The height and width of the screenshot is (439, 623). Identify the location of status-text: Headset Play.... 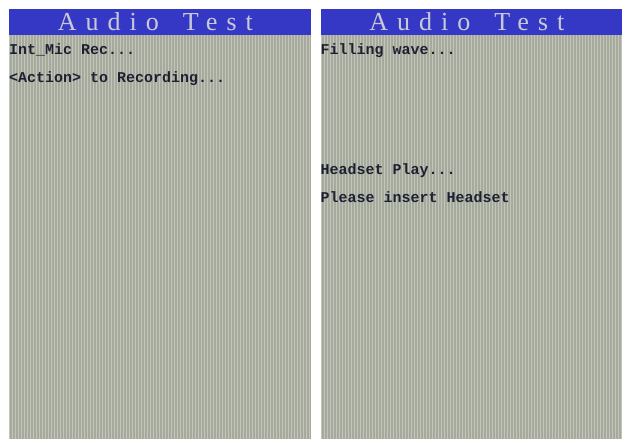
(388, 171).